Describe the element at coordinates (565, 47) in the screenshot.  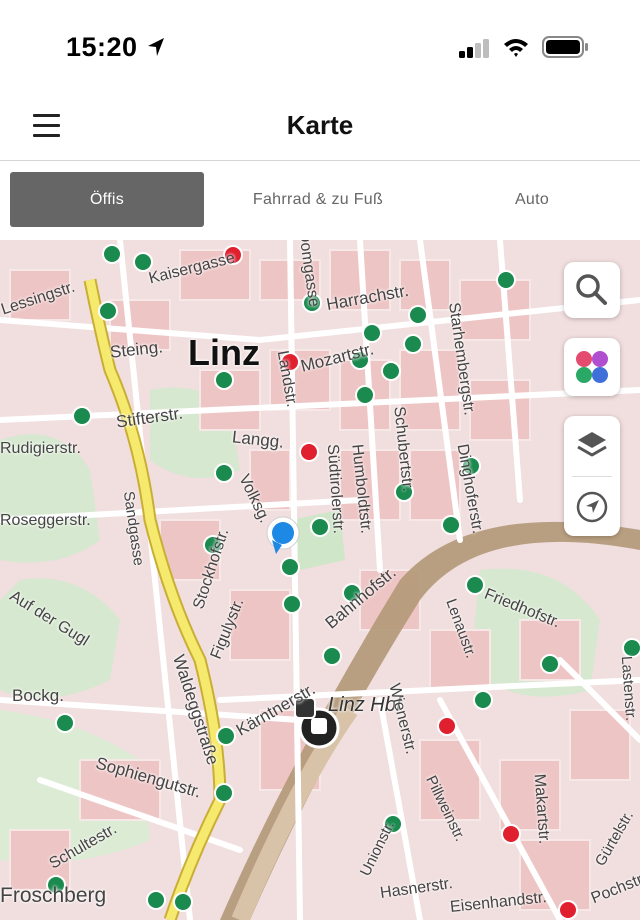
I see `battery-icon` at that location.